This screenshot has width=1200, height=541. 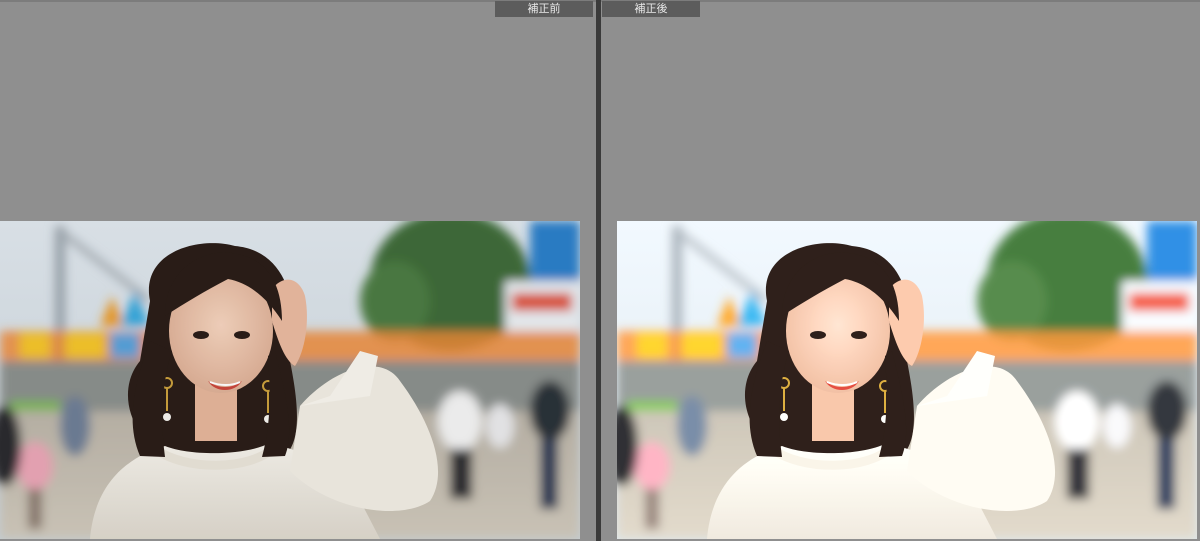 What do you see at coordinates (544, 9) in the screenshot?
I see `before-label: 補正前` at bounding box center [544, 9].